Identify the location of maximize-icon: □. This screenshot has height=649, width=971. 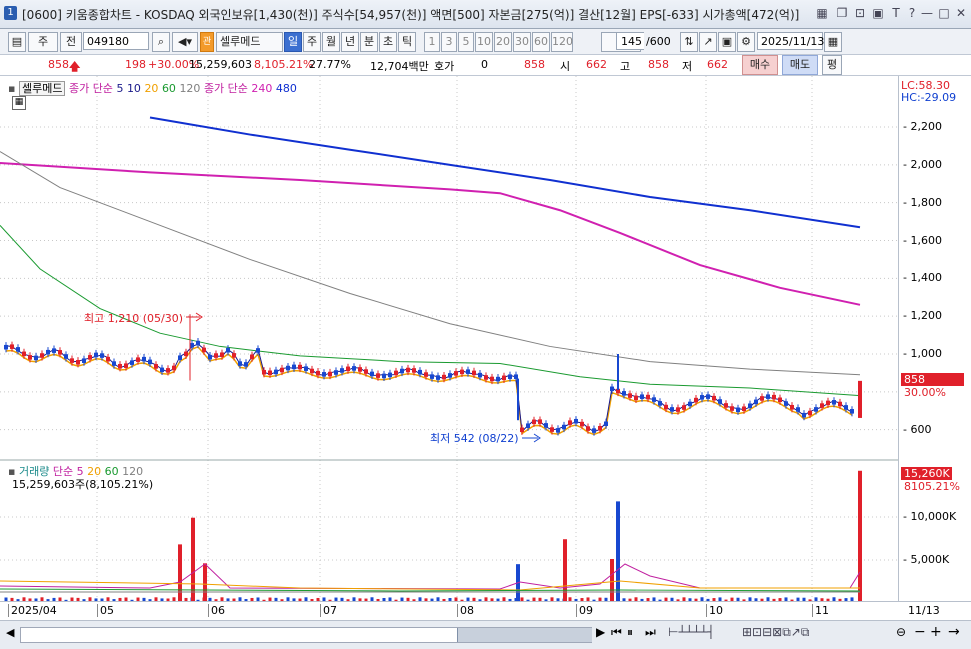
(944, 13).